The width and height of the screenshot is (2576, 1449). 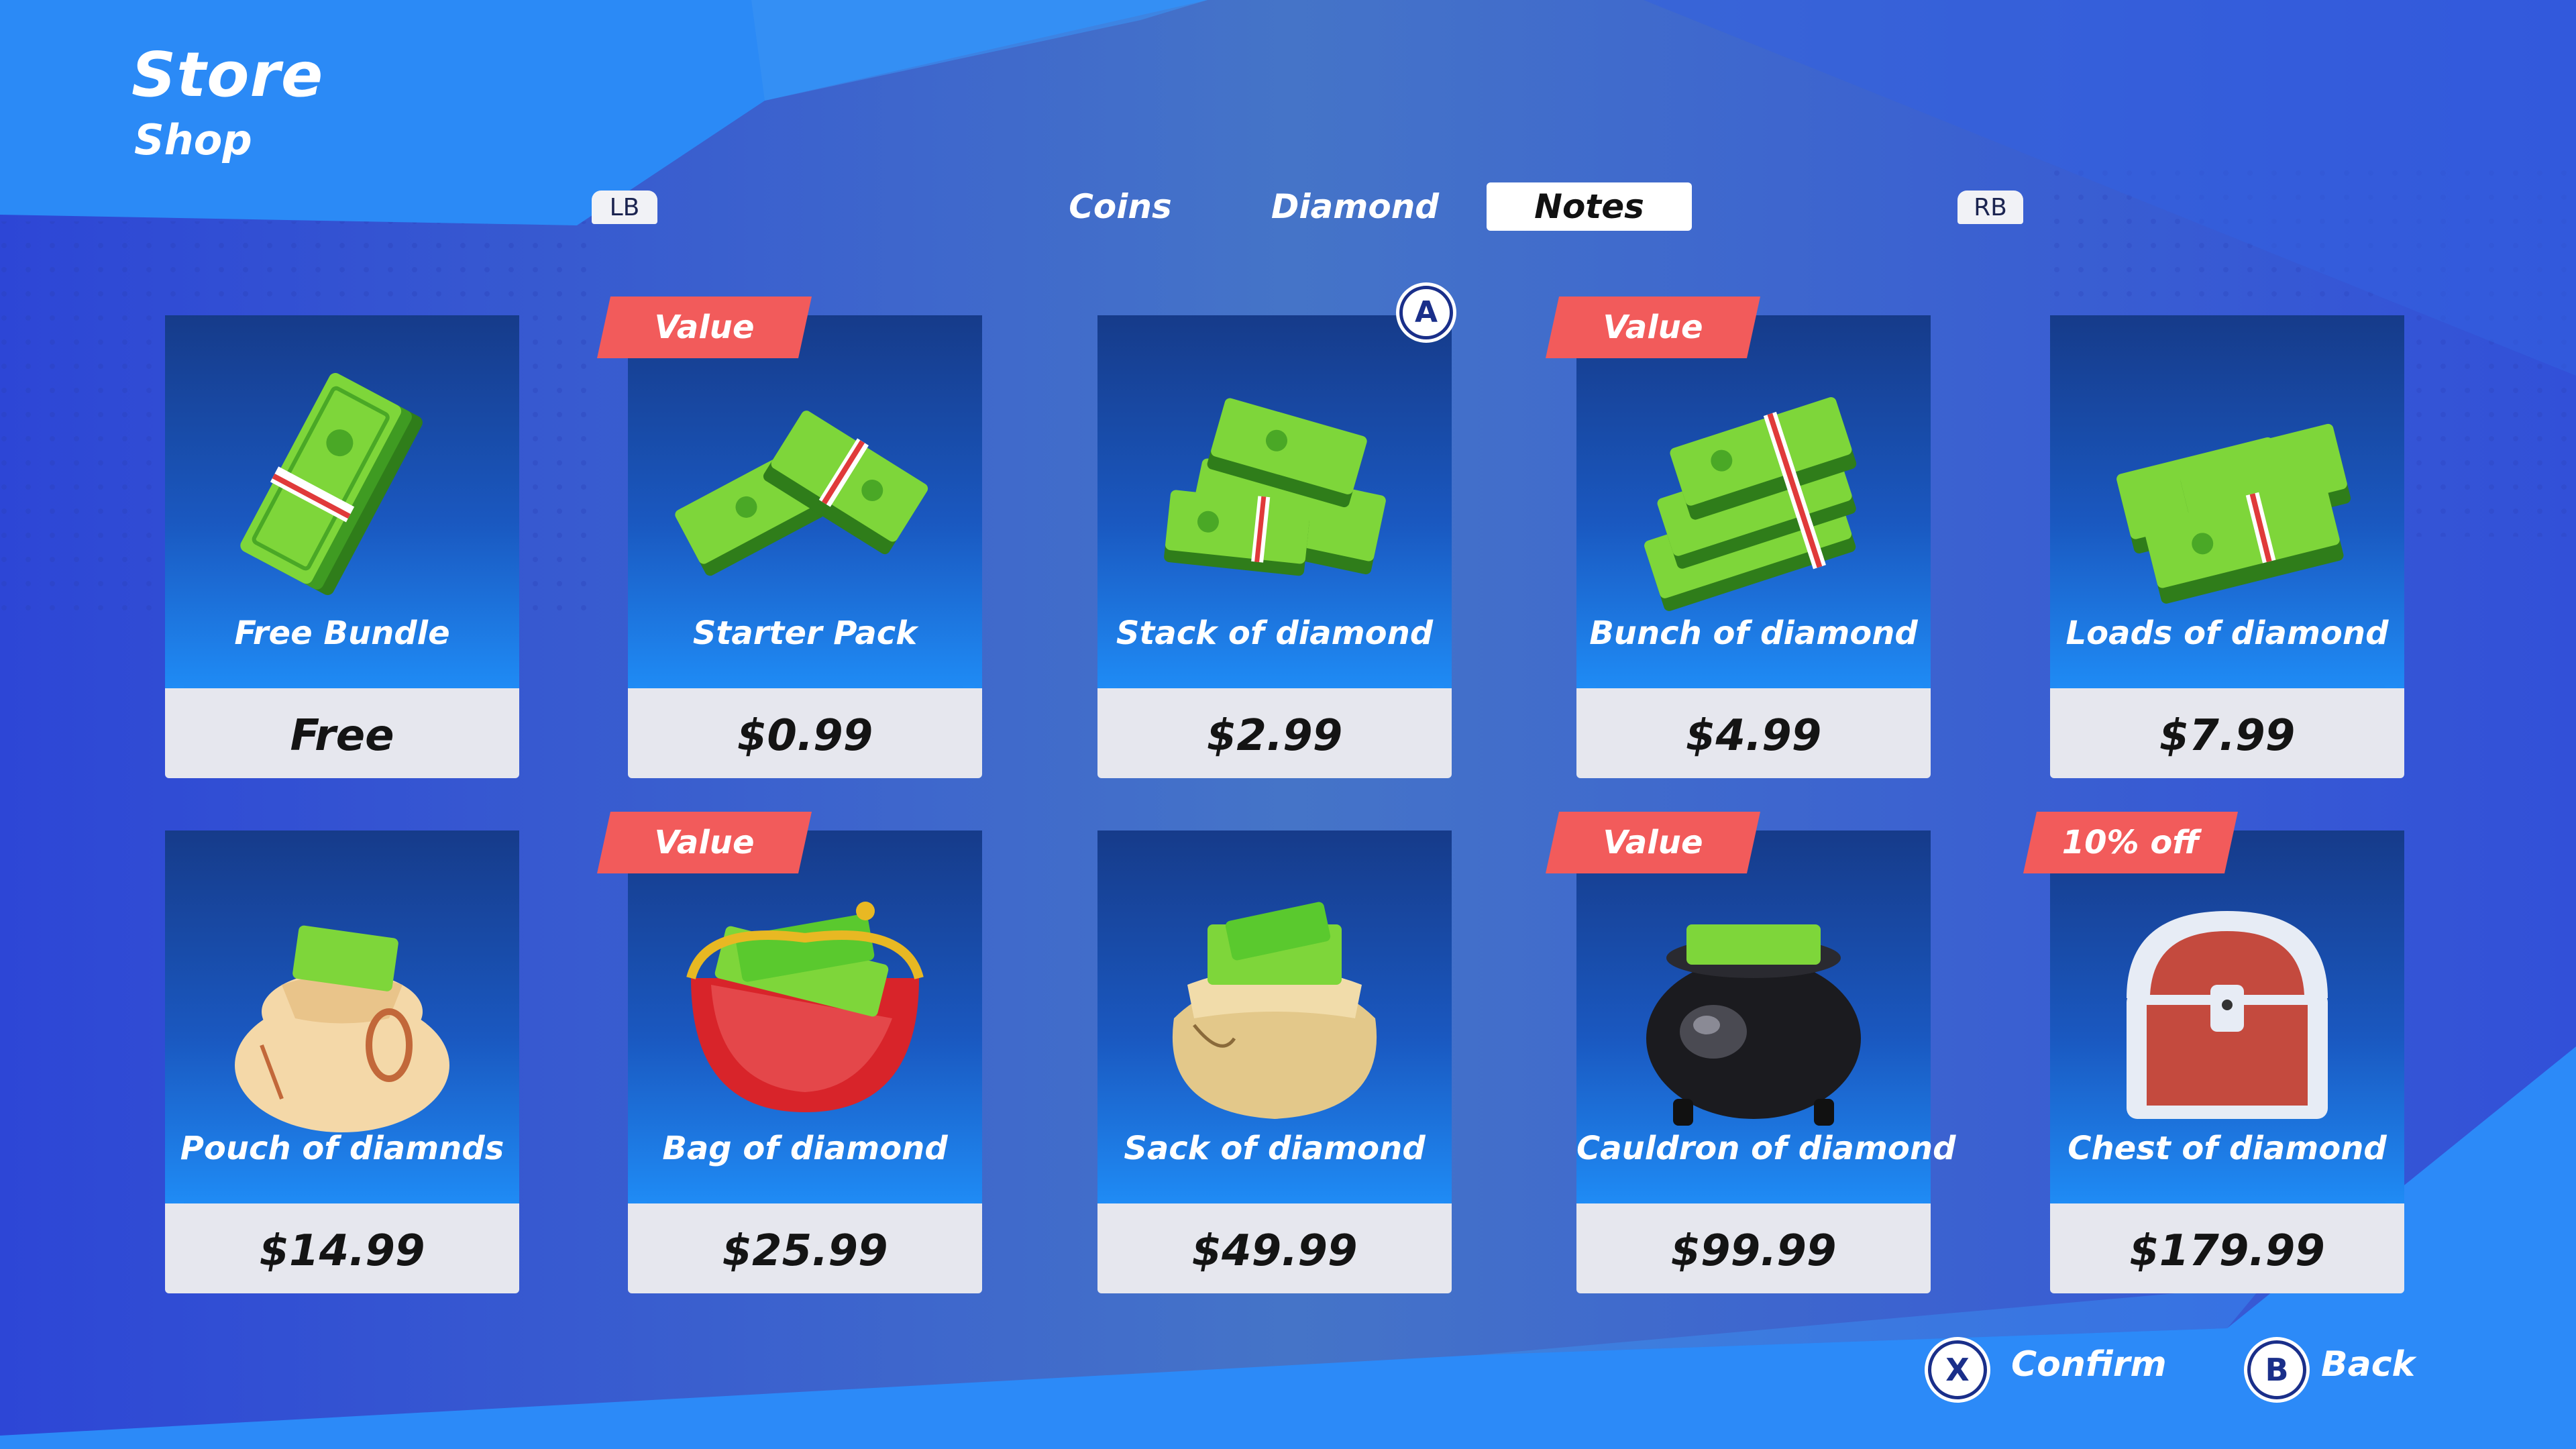 I want to click on discount-badge: 10% off, so click(x=2130, y=842).